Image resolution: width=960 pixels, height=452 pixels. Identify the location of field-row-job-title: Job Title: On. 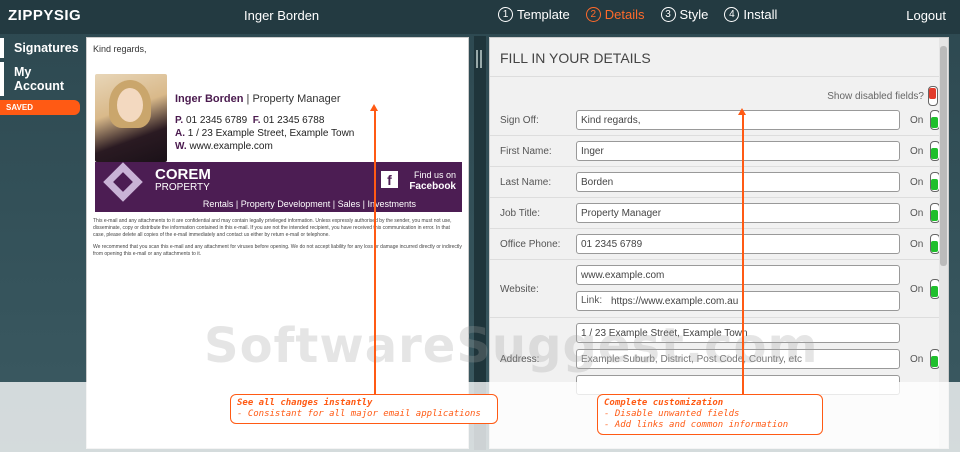
(718, 213).